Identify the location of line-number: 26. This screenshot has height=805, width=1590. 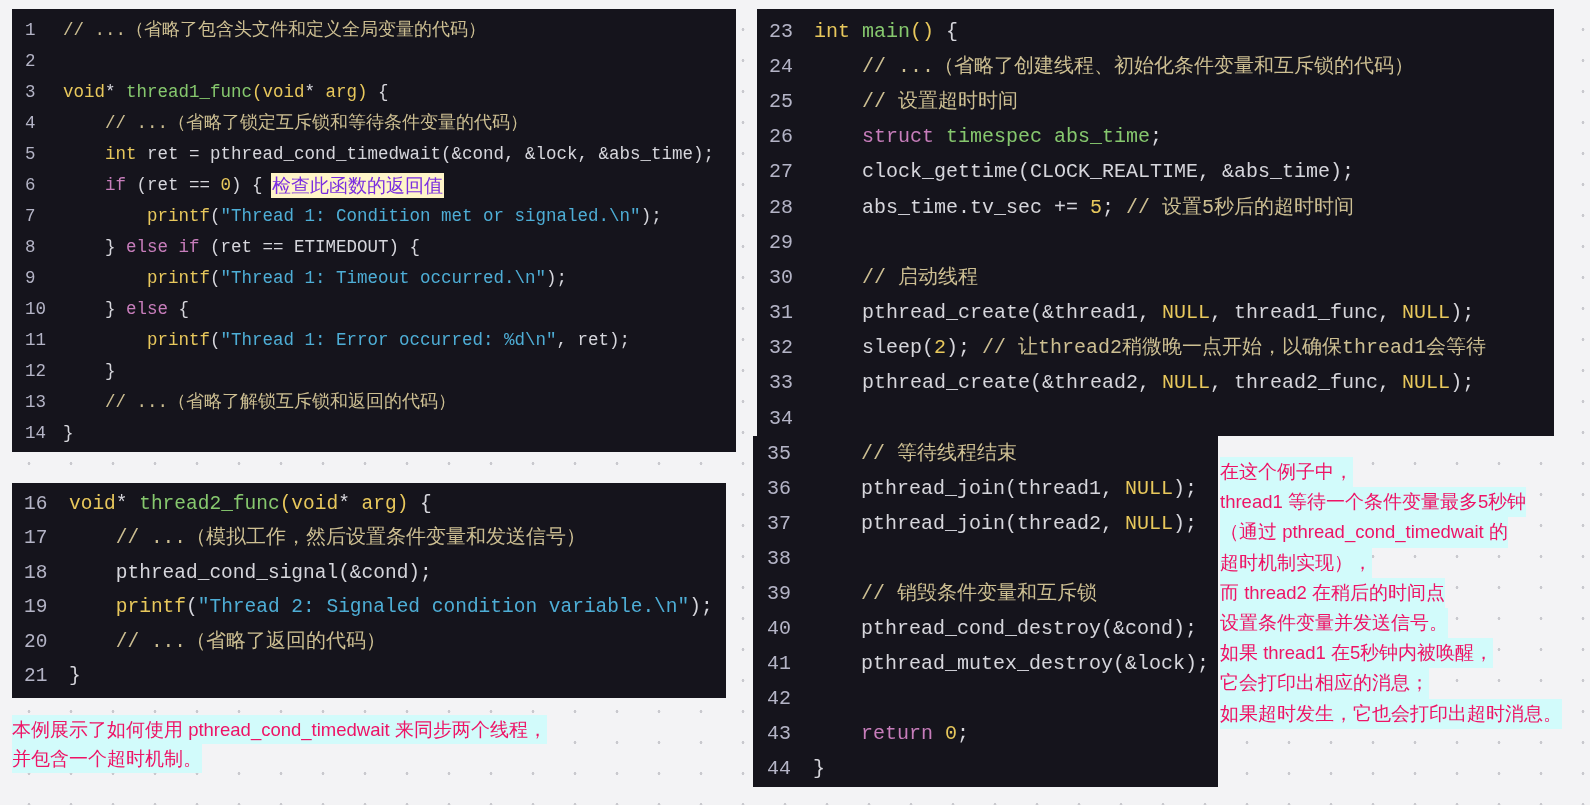
(781, 137).